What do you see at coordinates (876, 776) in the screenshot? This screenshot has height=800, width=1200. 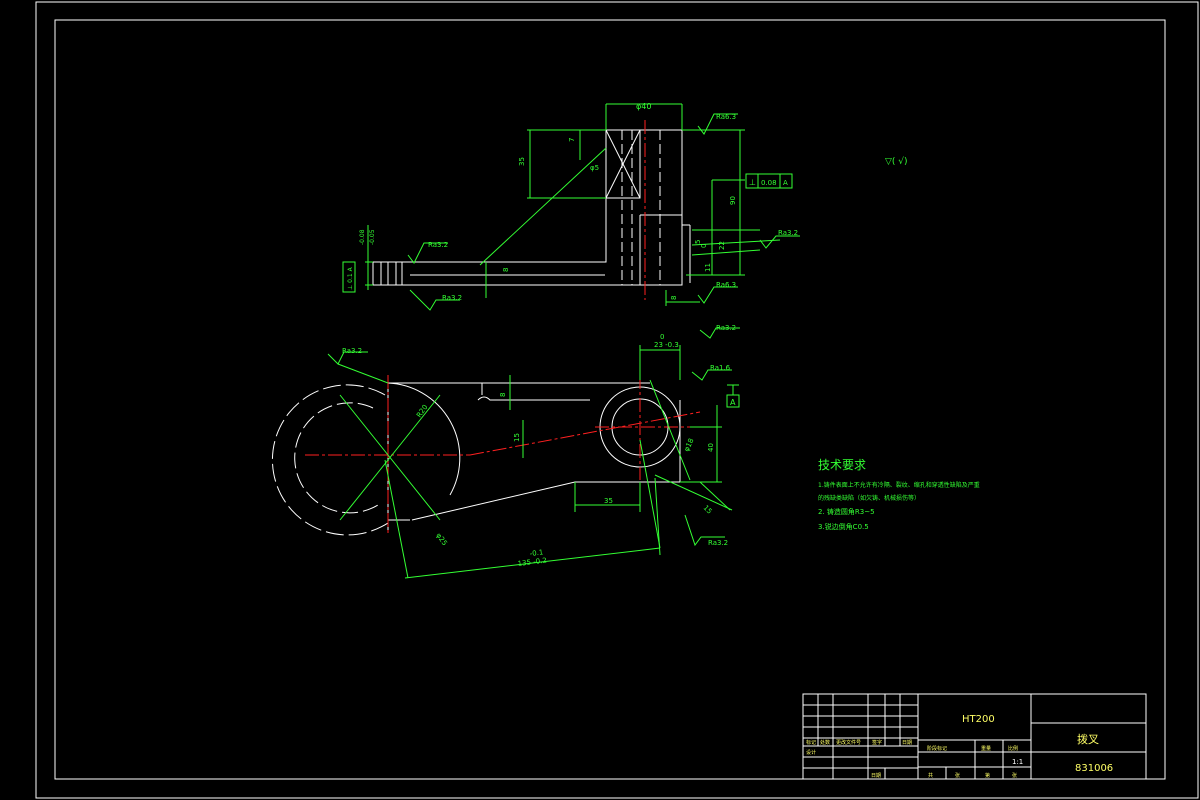 I see `tb-label-date2: 日期` at bounding box center [876, 776].